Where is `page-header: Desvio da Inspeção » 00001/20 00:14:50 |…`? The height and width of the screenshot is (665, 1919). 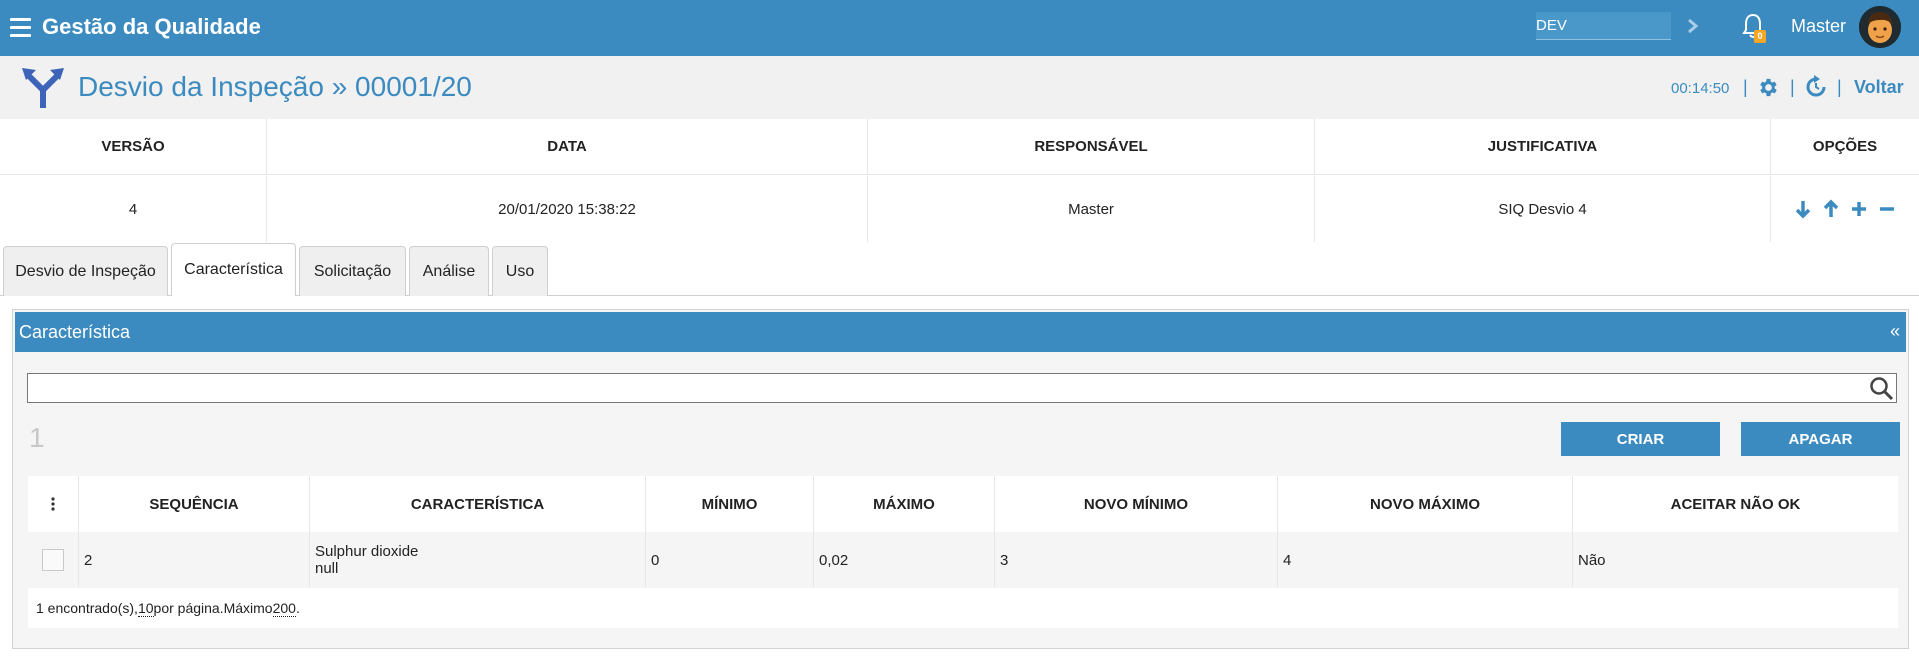
page-header: Desvio da Inspeção » 00001/20 00:14:50 |… is located at coordinates (959, 87).